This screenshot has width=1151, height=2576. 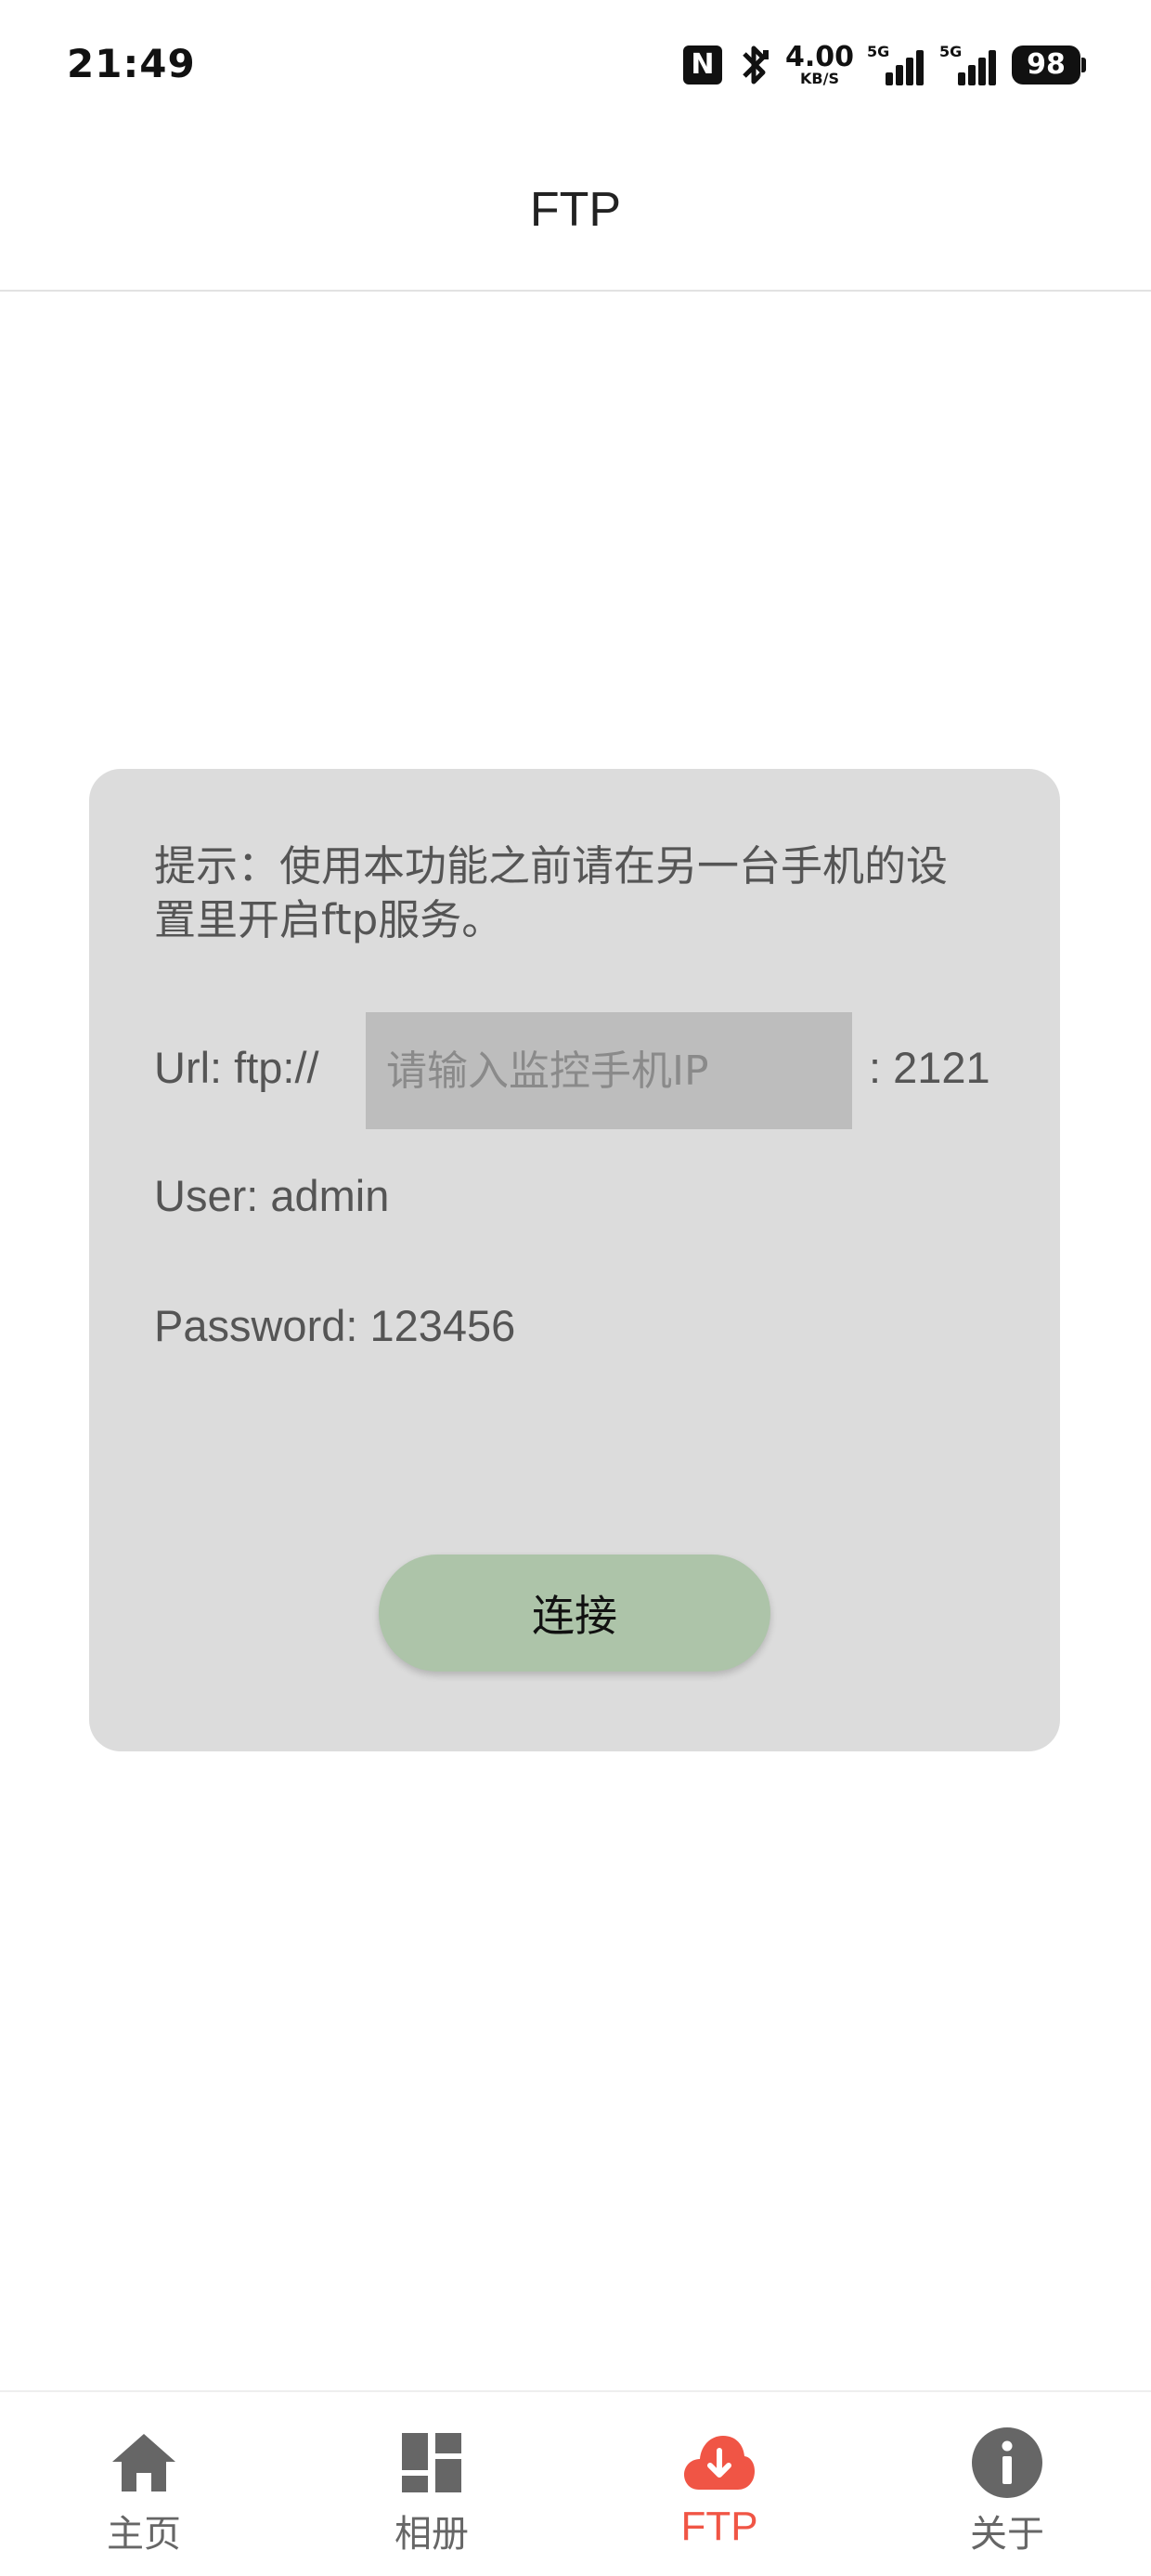 I want to click on network-speed-value: 4.00, so click(x=819, y=57).